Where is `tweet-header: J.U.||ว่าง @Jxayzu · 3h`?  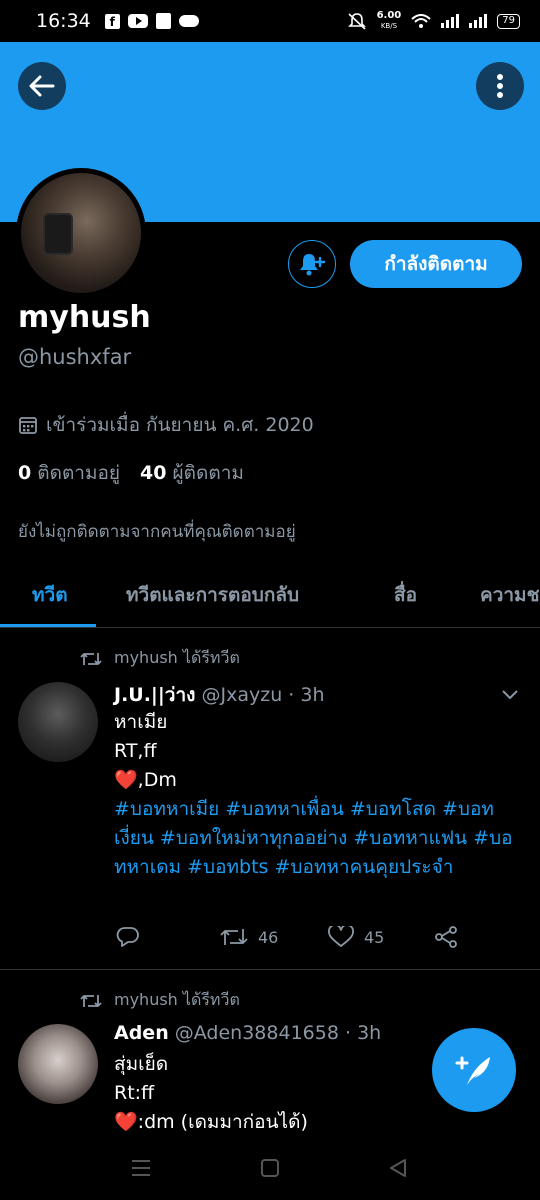
tweet-header: J.U.||ว่าง @Jxayzu · 3h is located at coordinates (219, 695).